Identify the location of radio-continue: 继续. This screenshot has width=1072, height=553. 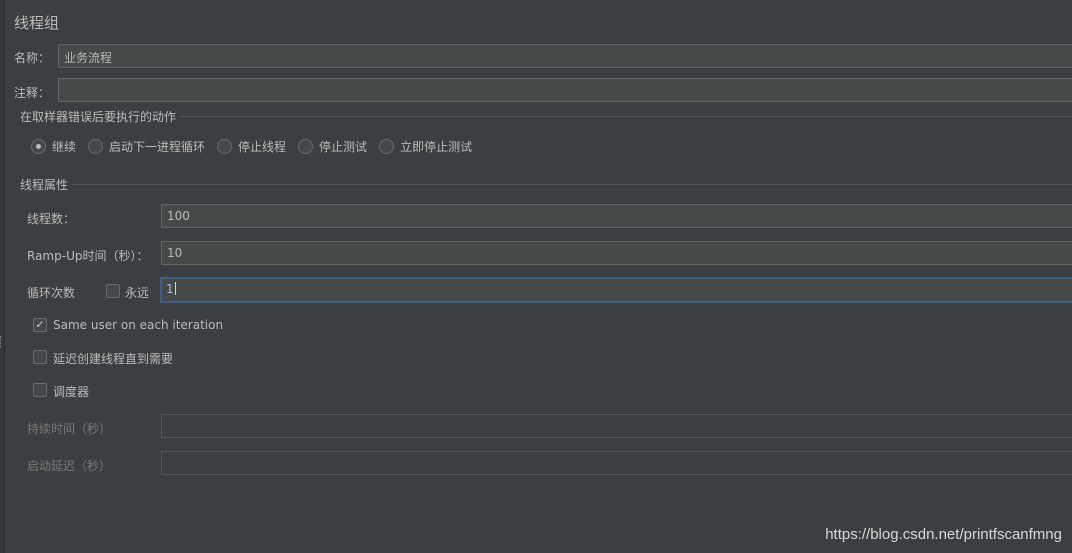
(53, 146).